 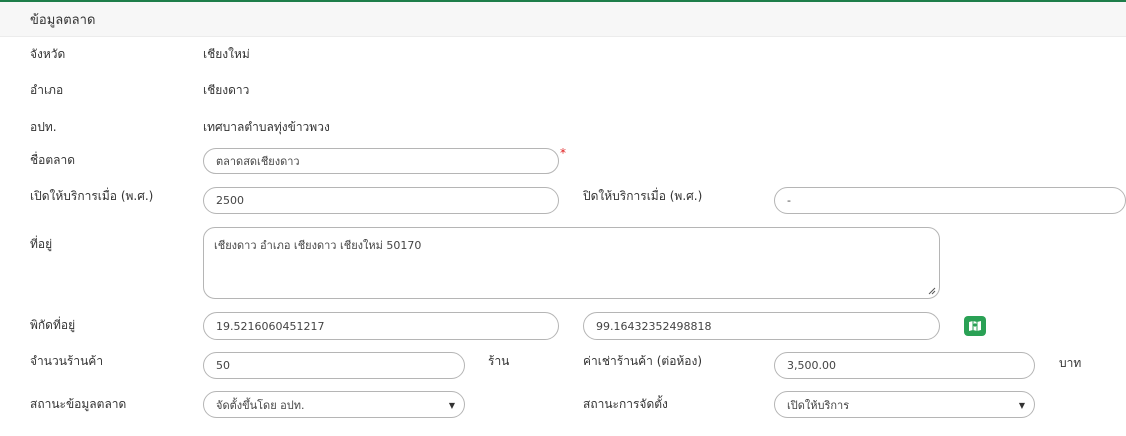 What do you see at coordinates (381, 200) in the screenshot?
I see `open-year-input: 2500` at bounding box center [381, 200].